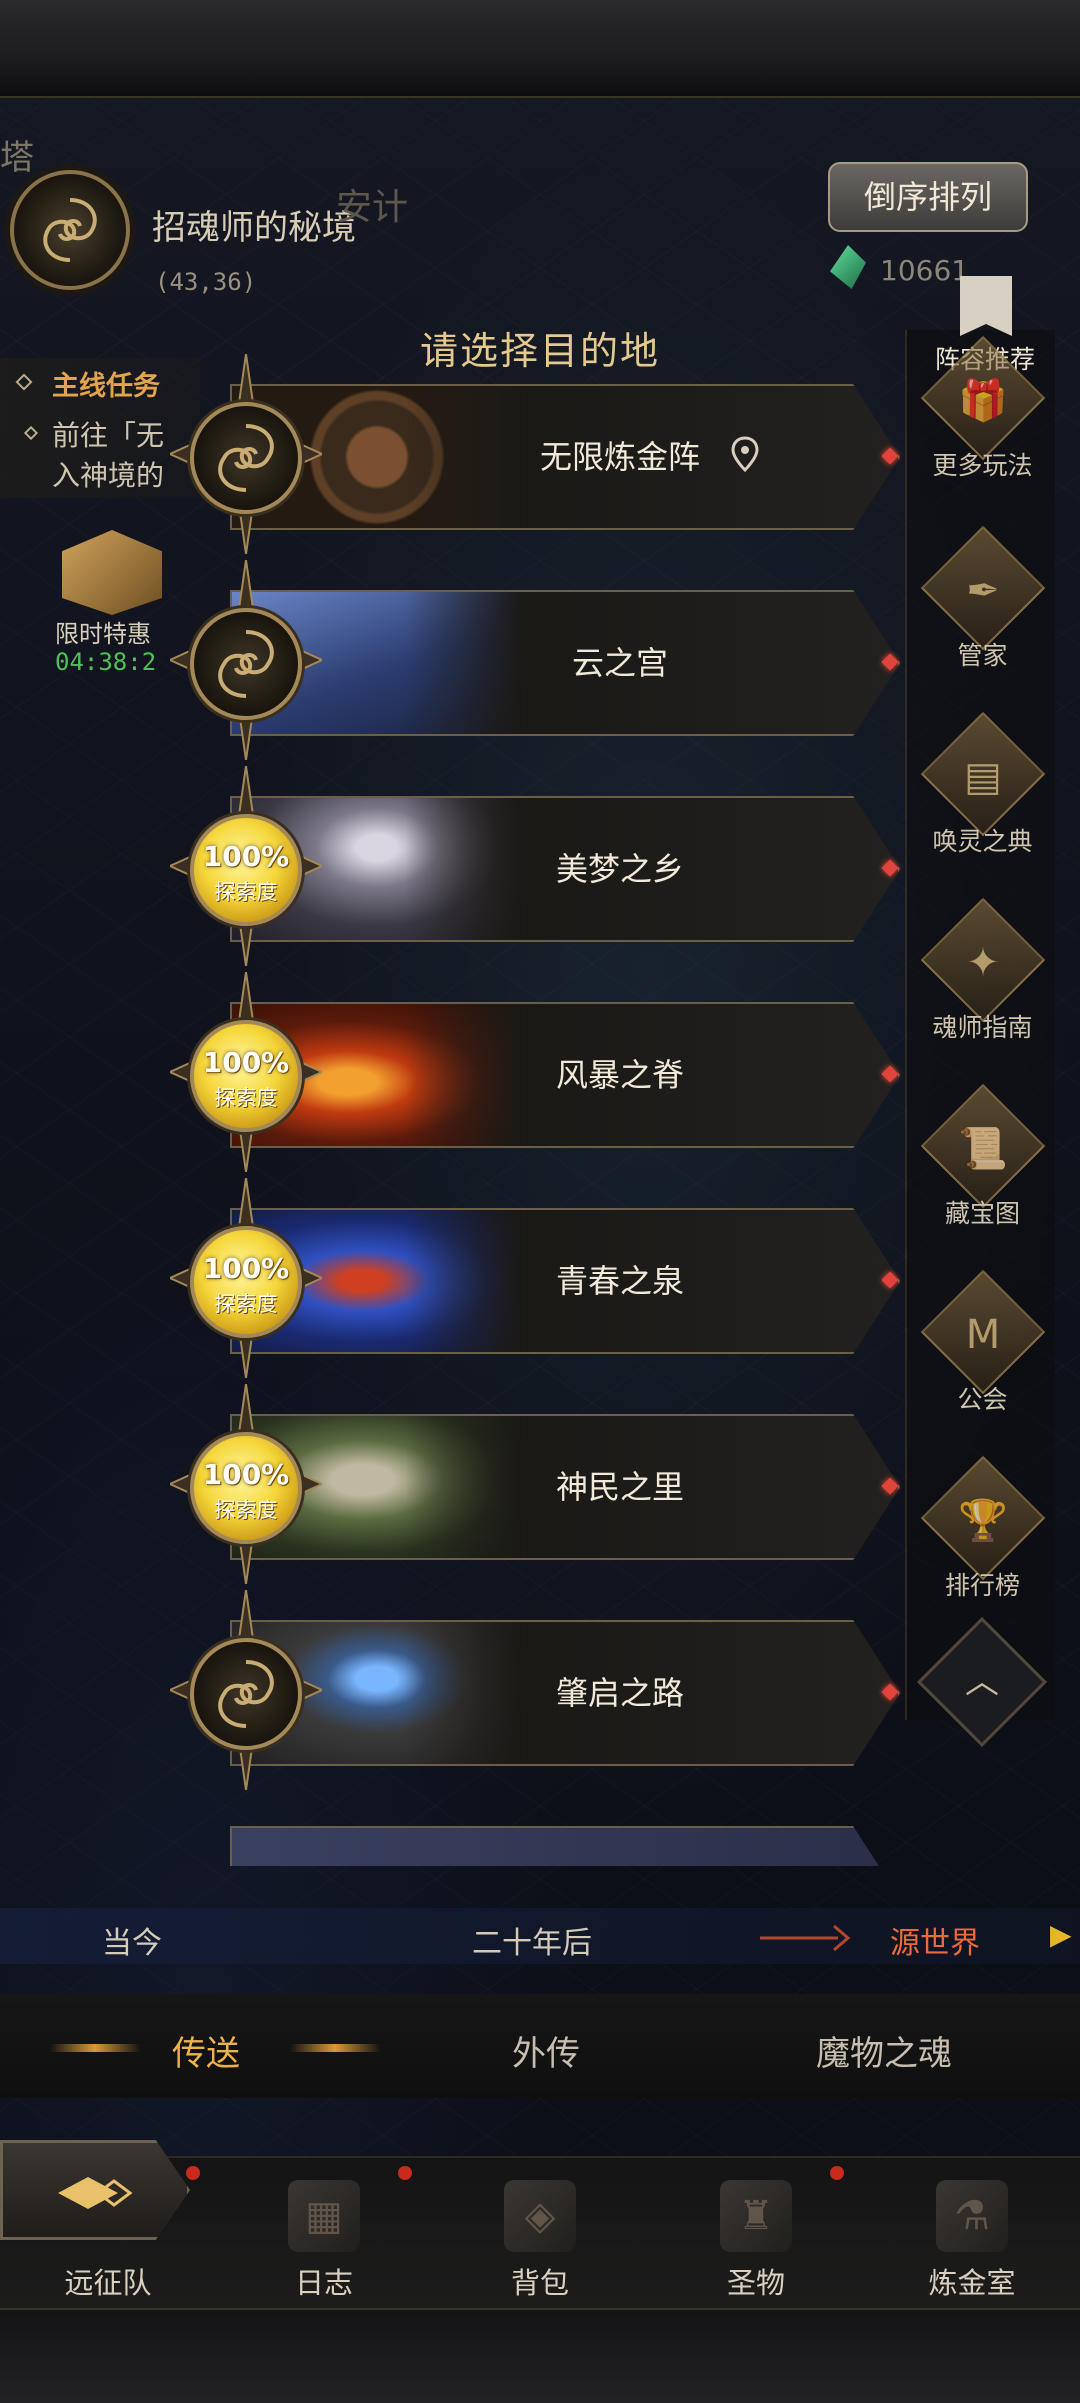  I want to click on side-item-summon-codex: ▤ 唤灵之典, so click(982, 799).